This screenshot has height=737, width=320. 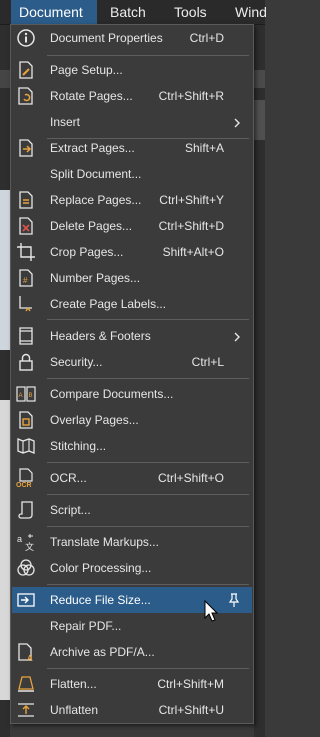 What do you see at coordinates (26, 336) in the screenshot?
I see `headers-footers-icon` at bounding box center [26, 336].